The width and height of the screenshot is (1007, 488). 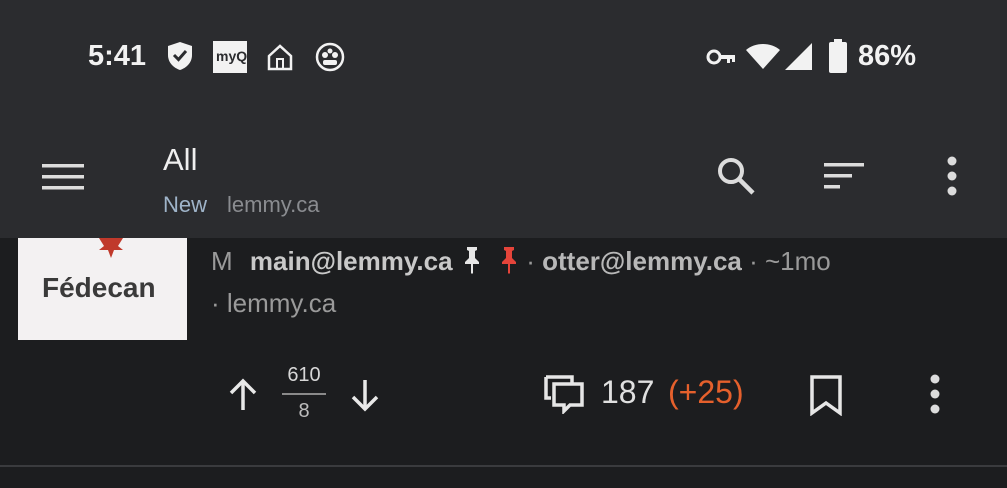 I want to click on pin-icon, so click(x=471, y=260).